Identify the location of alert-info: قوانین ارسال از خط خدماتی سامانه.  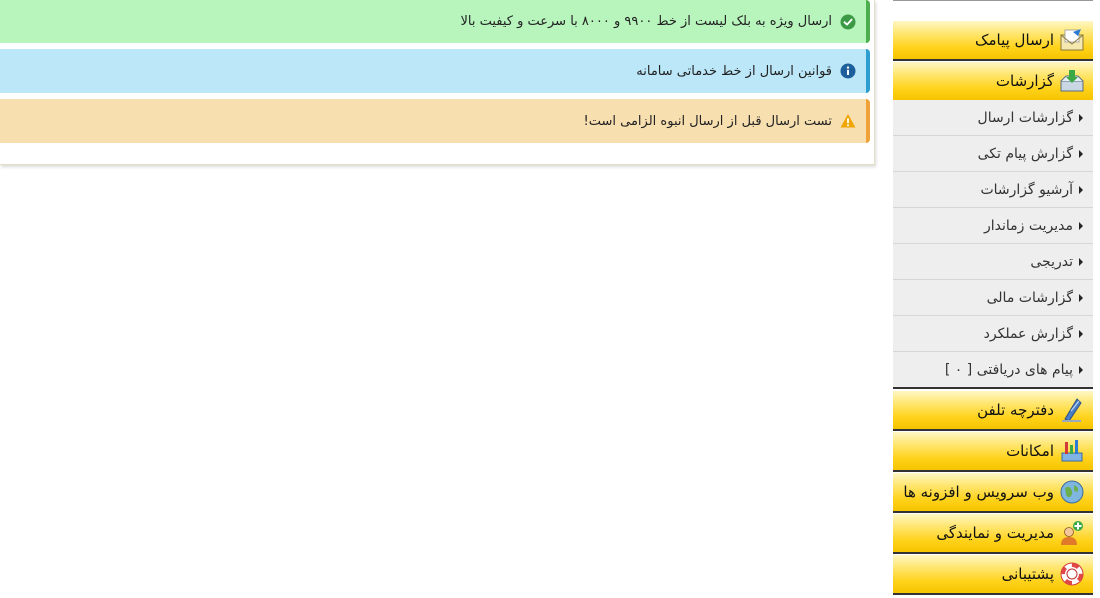
(435, 71).